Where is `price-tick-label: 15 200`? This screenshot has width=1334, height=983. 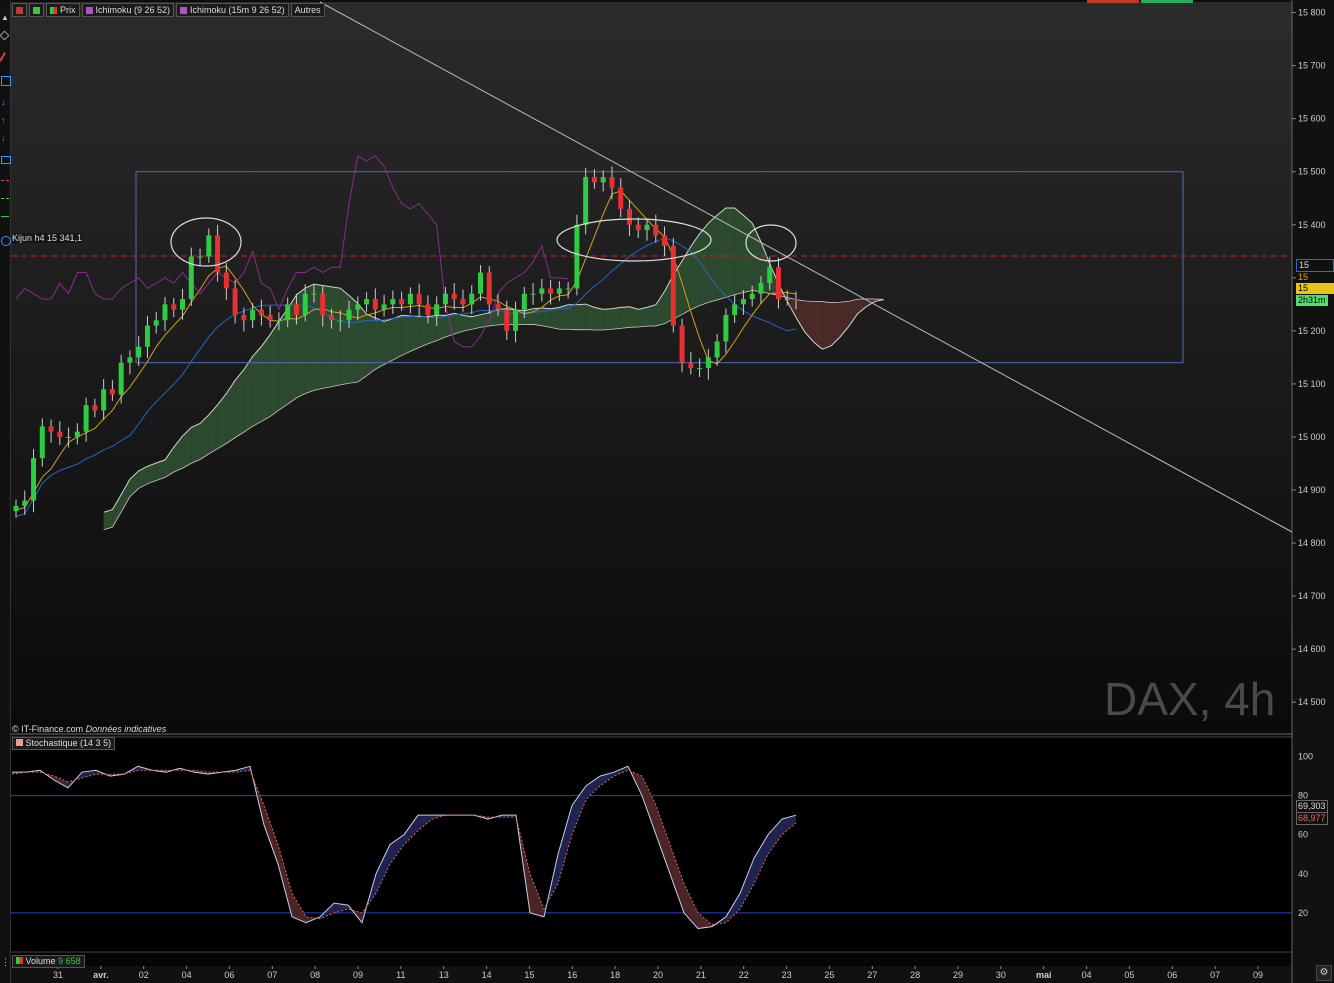 price-tick-label: 15 200 is located at coordinates (1312, 331).